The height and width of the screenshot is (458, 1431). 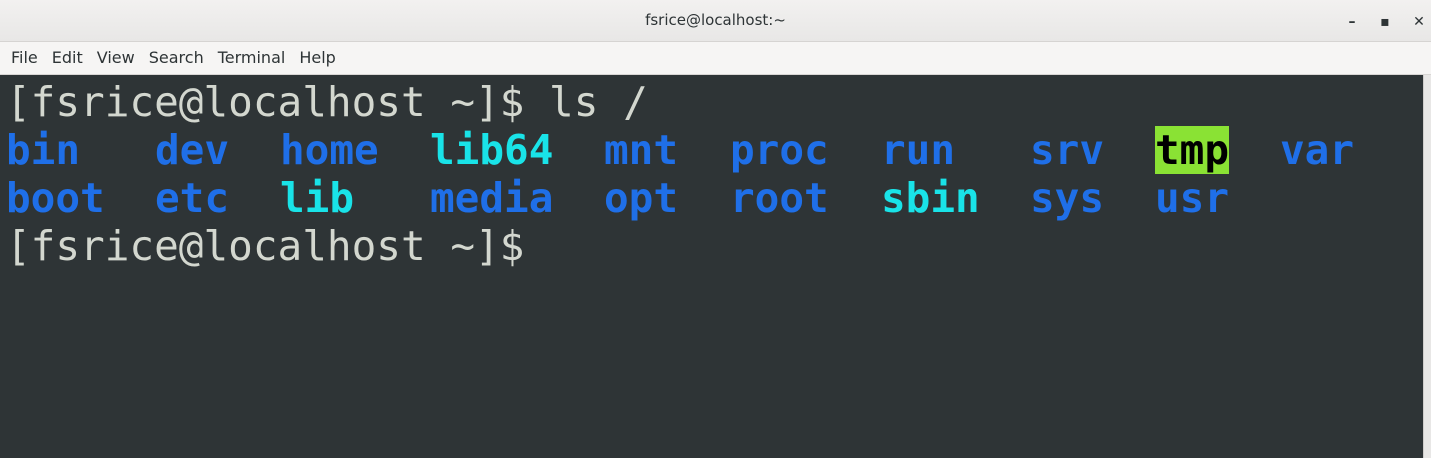 What do you see at coordinates (1192, 198) in the screenshot?
I see `ls-entry-usr: usr` at bounding box center [1192, 198].